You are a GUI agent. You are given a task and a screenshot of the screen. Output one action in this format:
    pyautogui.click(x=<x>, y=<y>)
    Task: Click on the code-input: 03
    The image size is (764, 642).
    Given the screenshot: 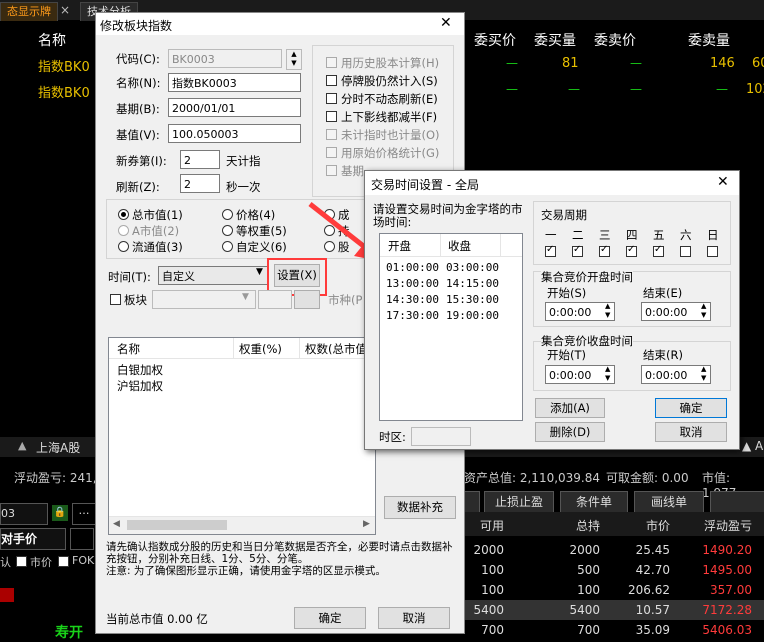 What is the action you would take?
    pyautogui.click(x=24, y=514)
    